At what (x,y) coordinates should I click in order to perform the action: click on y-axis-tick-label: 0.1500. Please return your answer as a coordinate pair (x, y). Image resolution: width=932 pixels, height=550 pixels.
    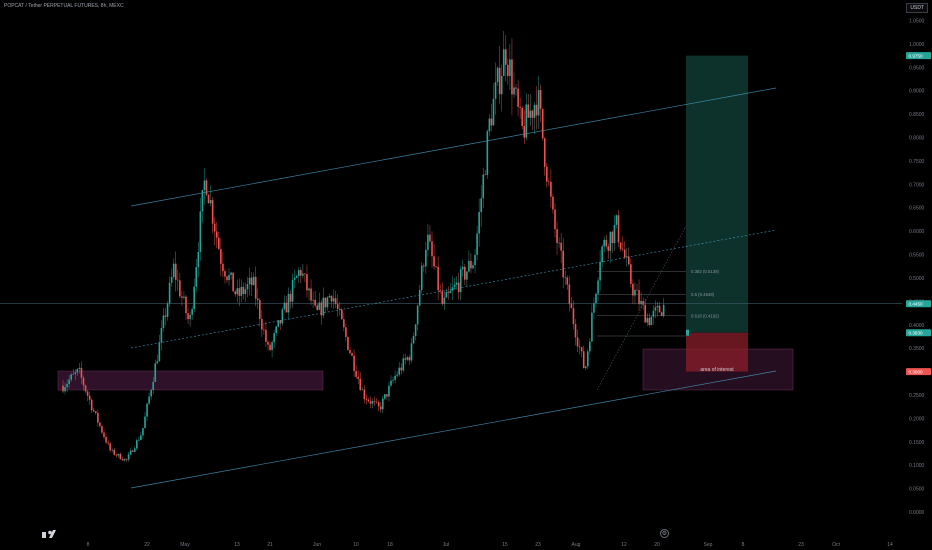
    Looking at the image, I should click on (917, 443).